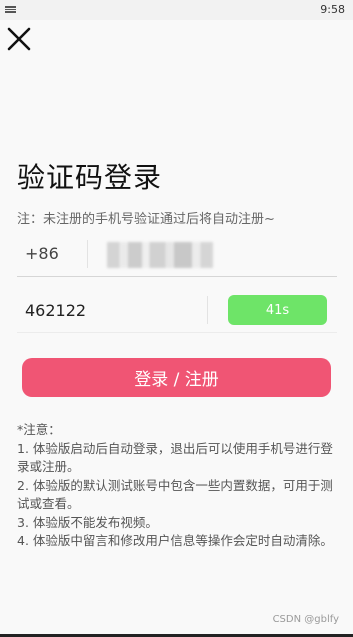  Describe the element at coordinates (277, 310) in the screenshot. I see `resend-countdown-button: 41s` at that location.